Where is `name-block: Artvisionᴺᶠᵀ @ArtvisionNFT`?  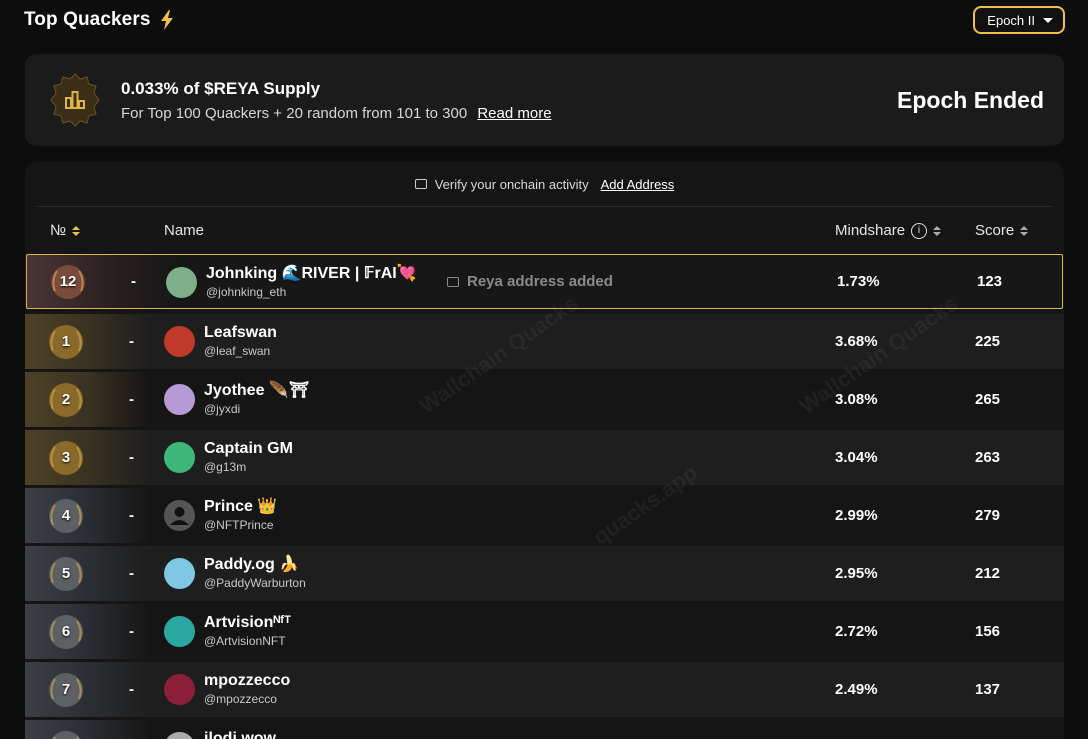 name-block: Artvisionᴺᶠᵀ @ArtvisionNFT is located at coordinates (247, 631).